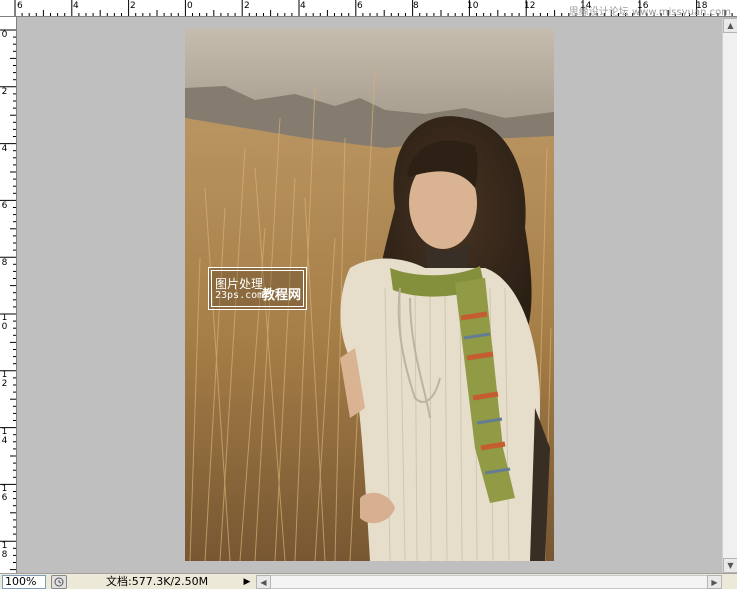 The height and width of the screenshot is (589, 737). What do you see at coordinates (489, 582) in the screenshot?
I see `horizontal-scrollbar: ◀ ▶` at bounding box center [489, 582].